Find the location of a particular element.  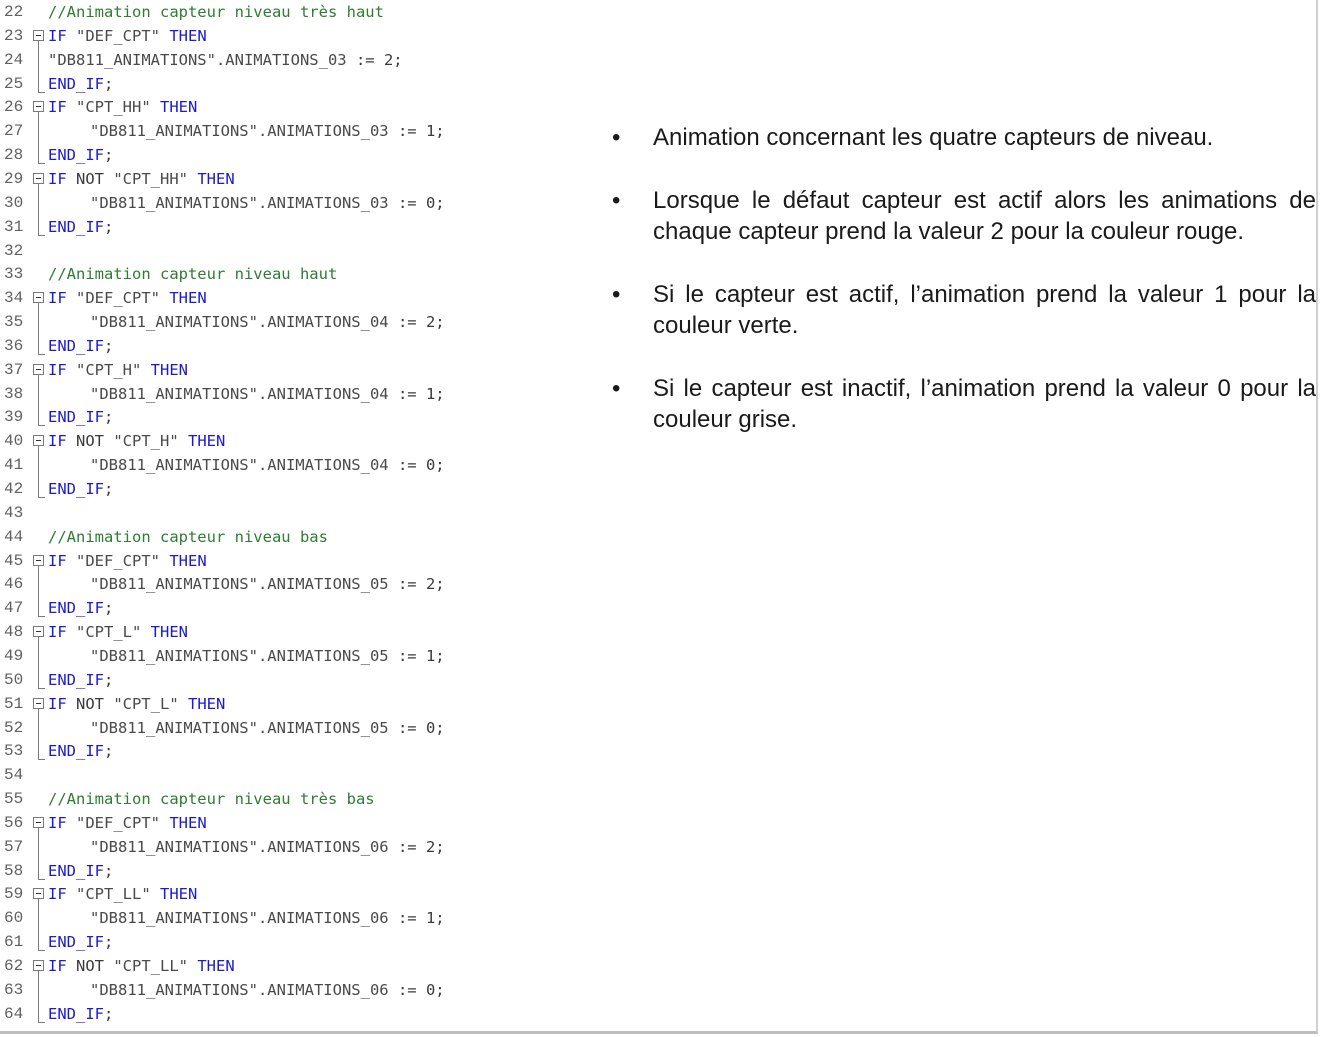

code-token: "CPT_H" is located at coordinates (113, 369).